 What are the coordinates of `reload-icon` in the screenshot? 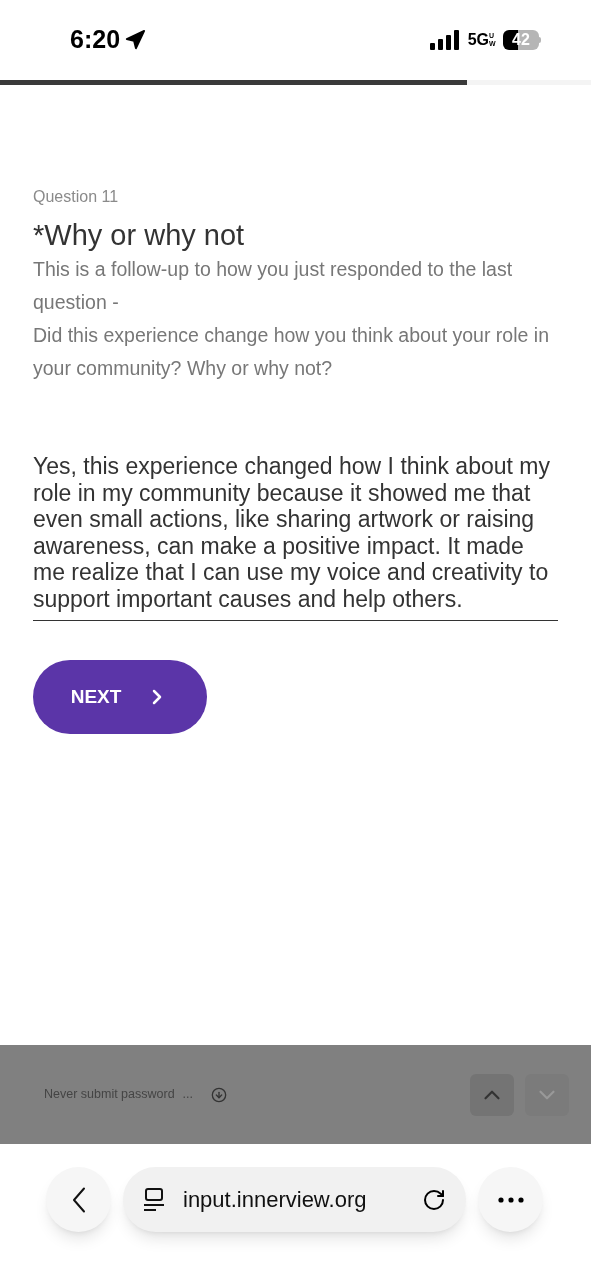 It's located at (434, 1199).